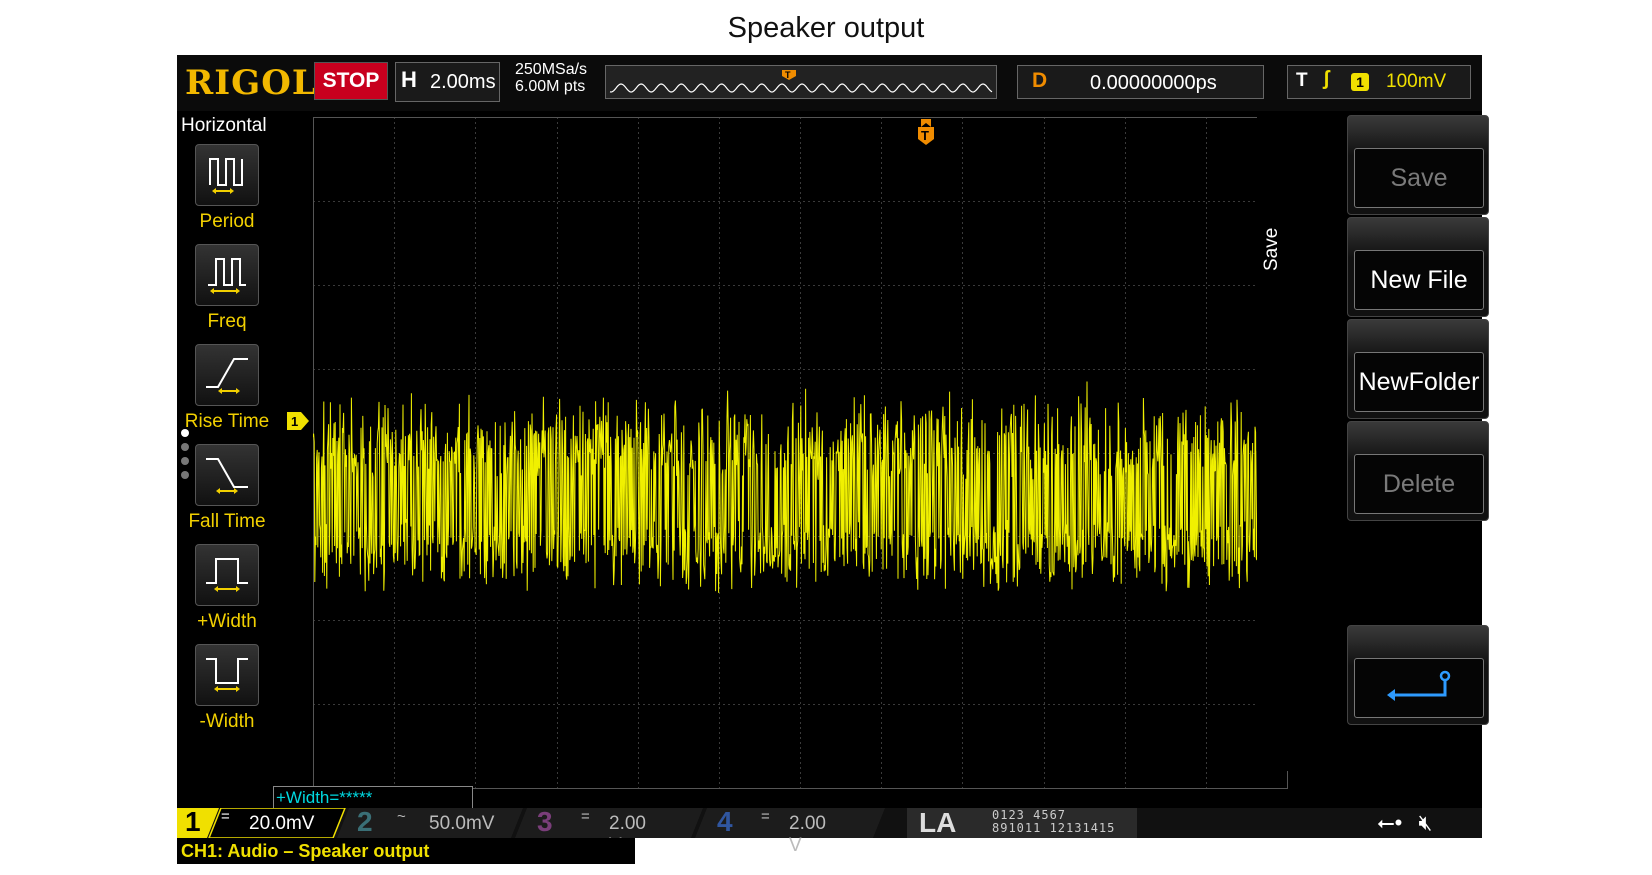 The image size is (1652, 875). What do you see at coordinates (227, 521) in the screenshot?
I see `measure-label: Fall Time` at bounding box center [227, 521].